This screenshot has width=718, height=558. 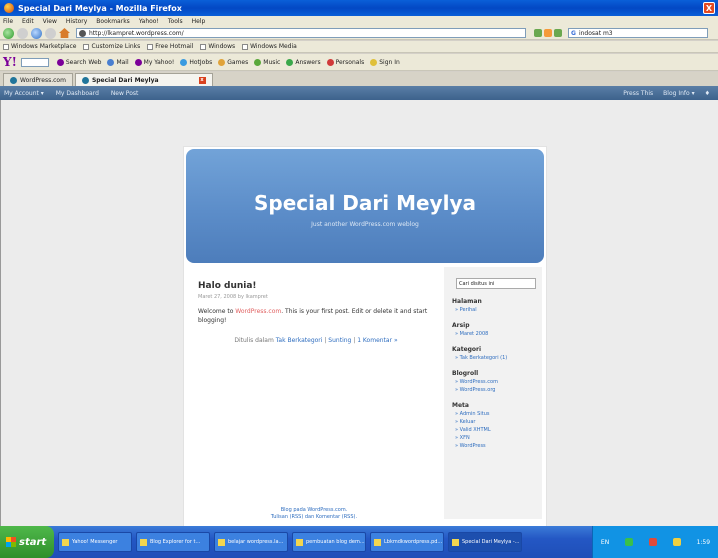 I want to click on start-label: start, so click(x=33, y=542).